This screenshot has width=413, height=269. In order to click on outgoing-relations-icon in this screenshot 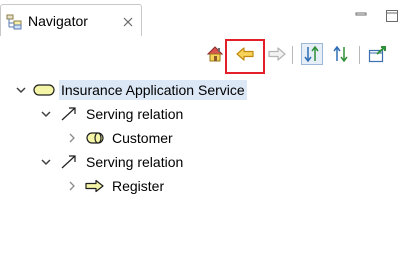, I will do `click(340, 54)`.